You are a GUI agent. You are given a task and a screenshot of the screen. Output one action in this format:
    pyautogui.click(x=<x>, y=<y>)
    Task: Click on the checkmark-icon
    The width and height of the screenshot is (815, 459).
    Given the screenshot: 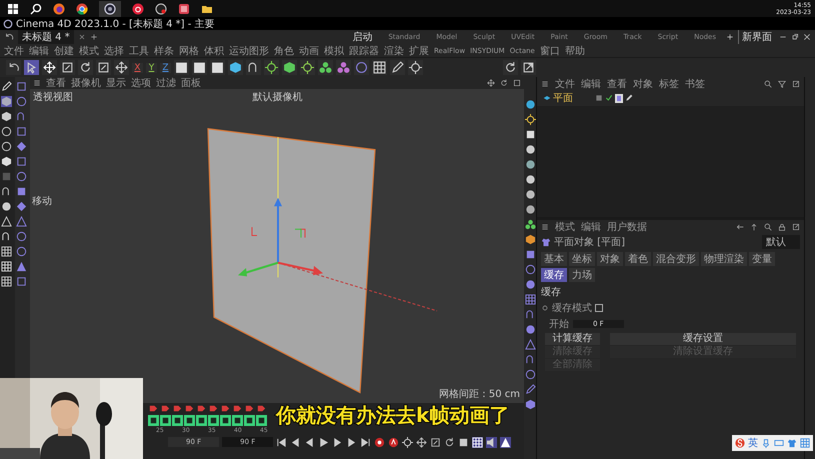 What is the action you would take?
    pyautogui.click(x=609, y=98)
    